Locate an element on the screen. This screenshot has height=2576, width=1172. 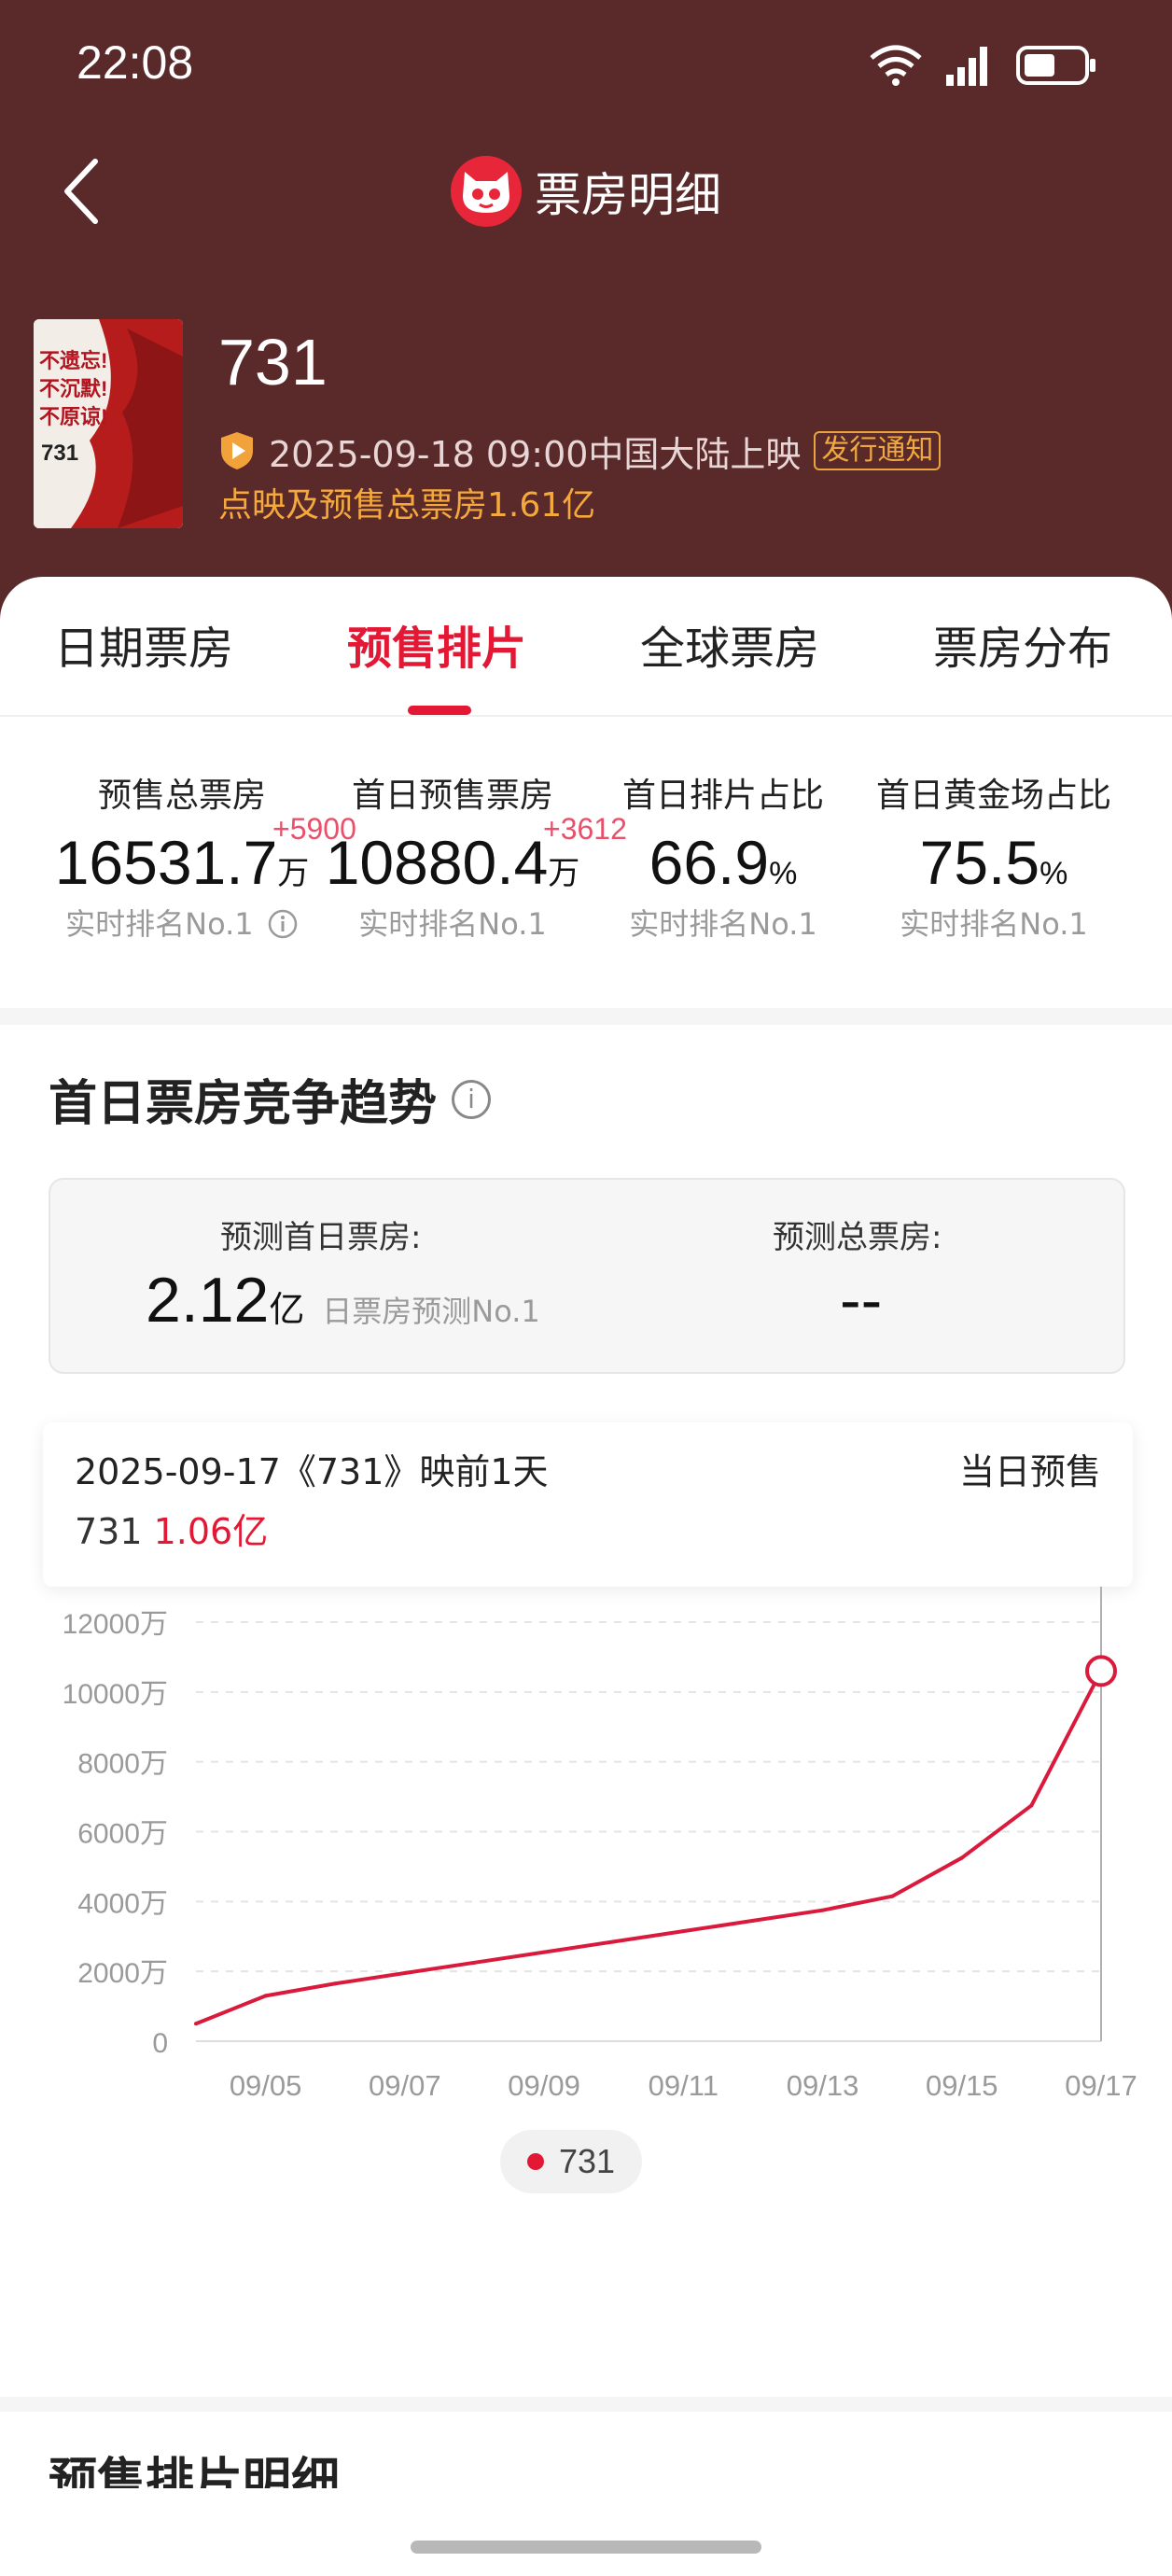
y-tick-label: 8000万 is located at coordinates (122, 1764).